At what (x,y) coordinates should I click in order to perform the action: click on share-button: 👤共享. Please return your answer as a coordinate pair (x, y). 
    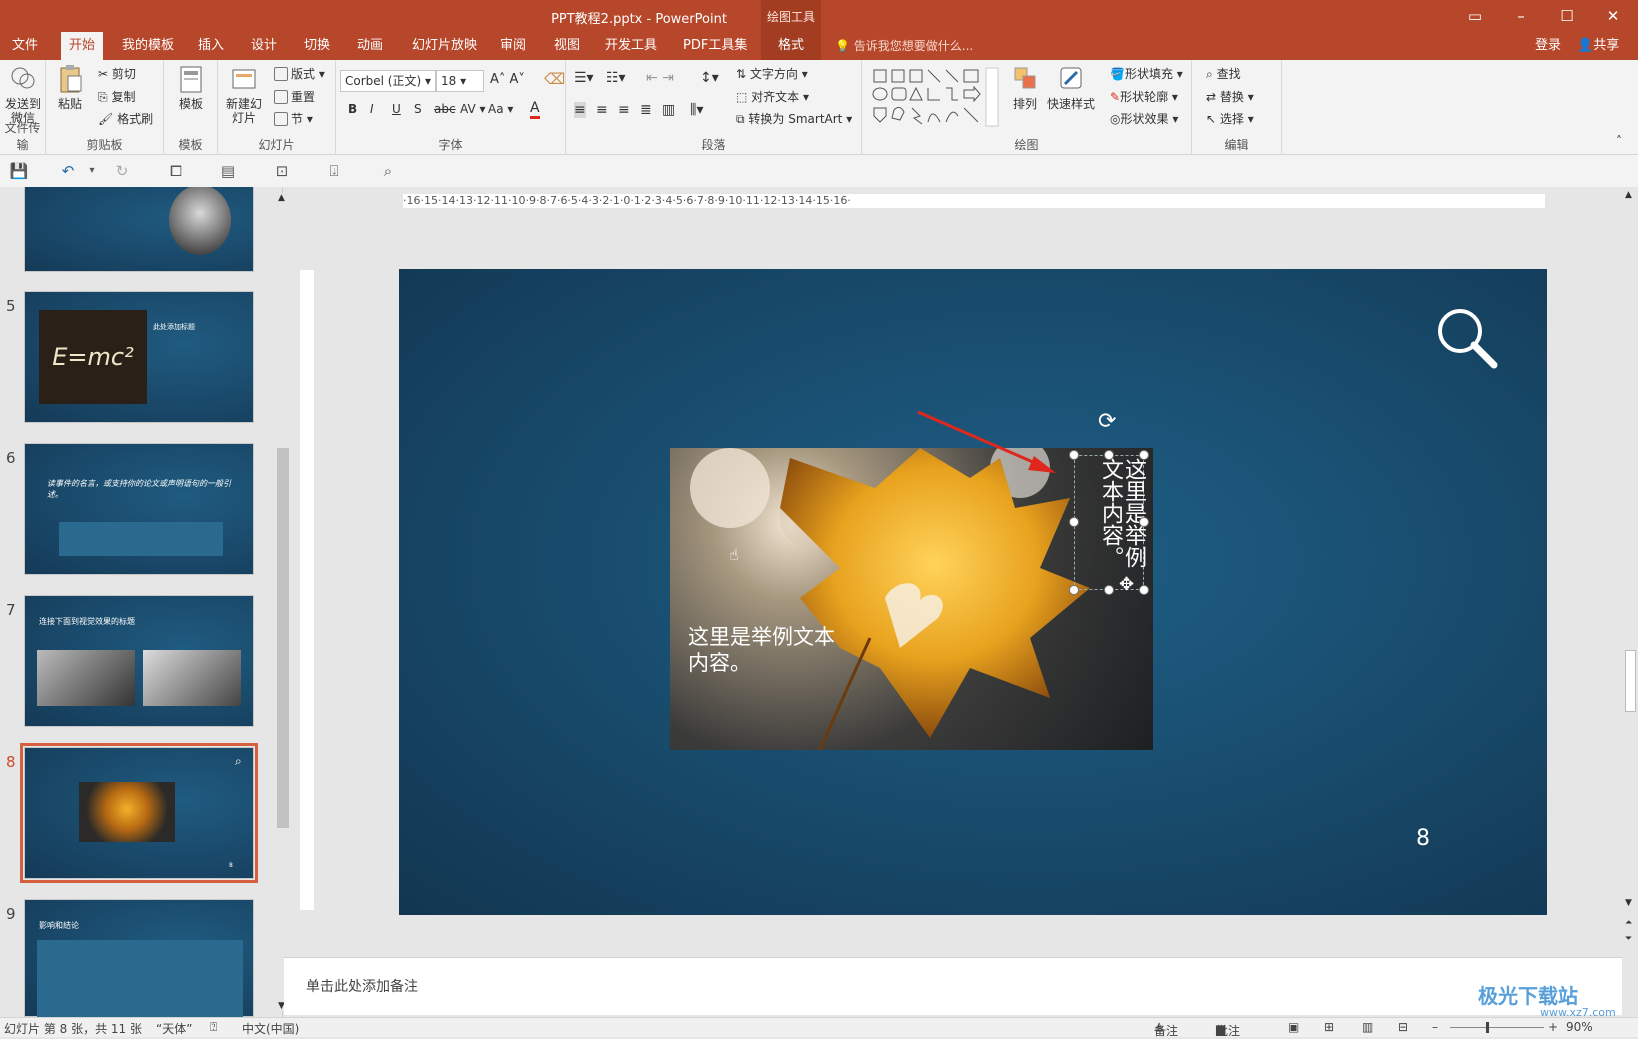
    Looking at the image, I should click on (1598, 46).